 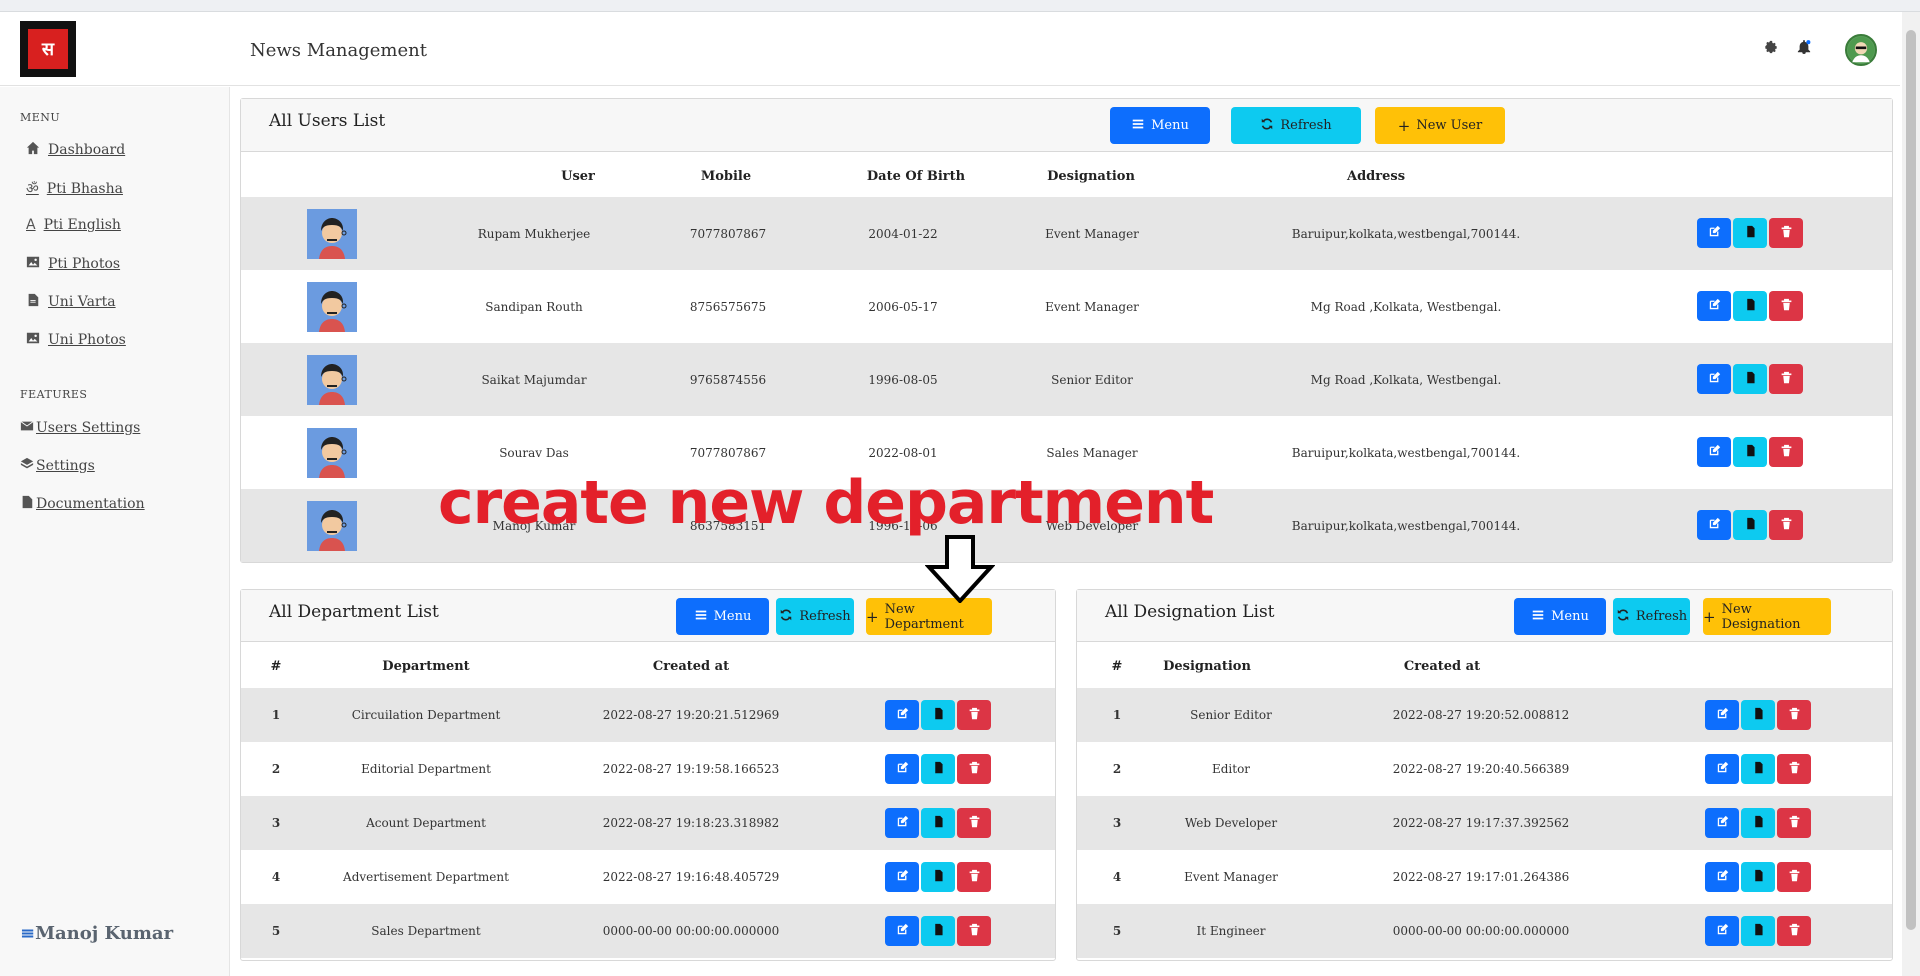 I want to click on page-title: News Management, so click(x=338, y=50).